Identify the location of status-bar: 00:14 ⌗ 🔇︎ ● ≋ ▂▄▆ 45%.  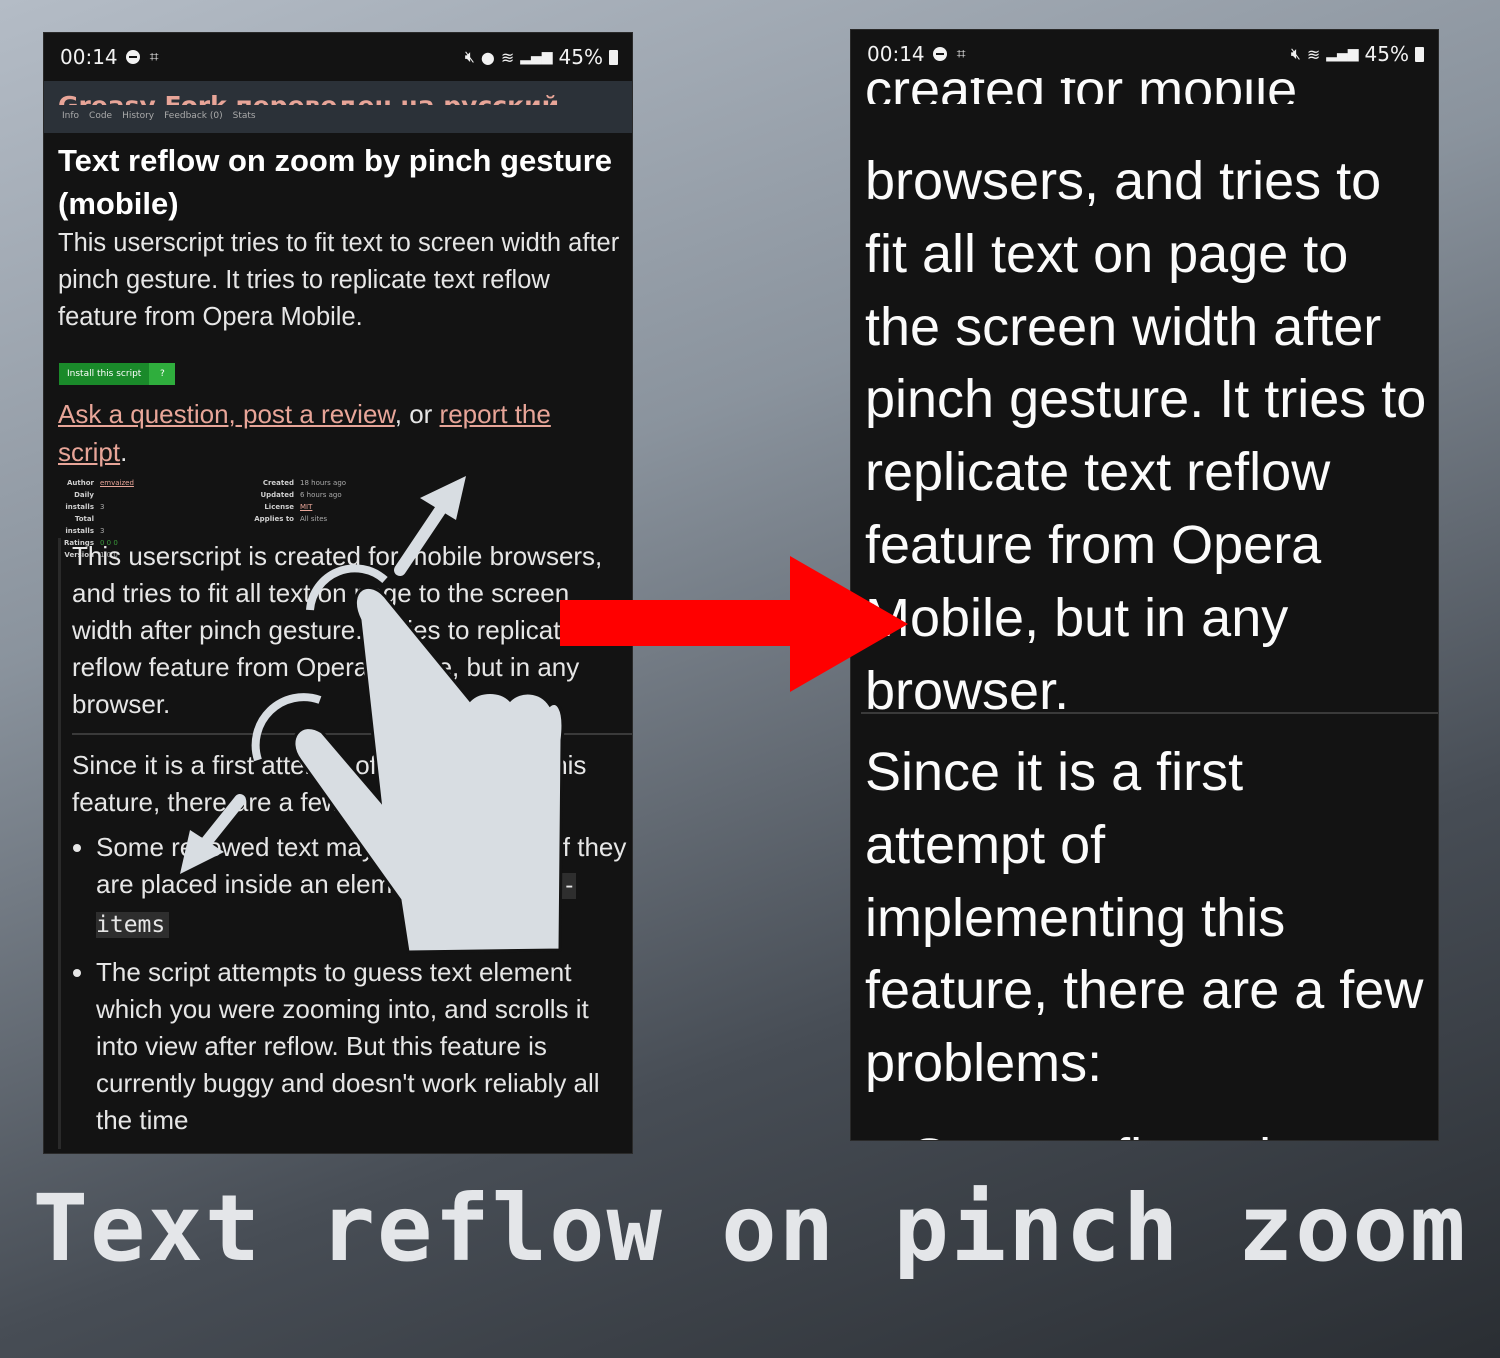
(338, 57).